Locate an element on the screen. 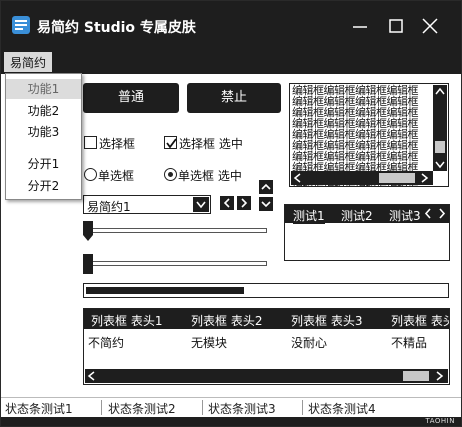  up-arrow-button is located at coordinates (266, 187).